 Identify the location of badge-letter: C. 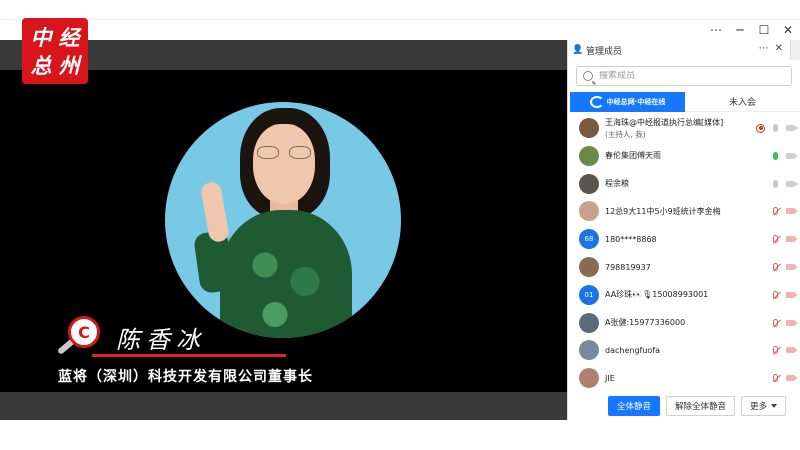
(84, 332).